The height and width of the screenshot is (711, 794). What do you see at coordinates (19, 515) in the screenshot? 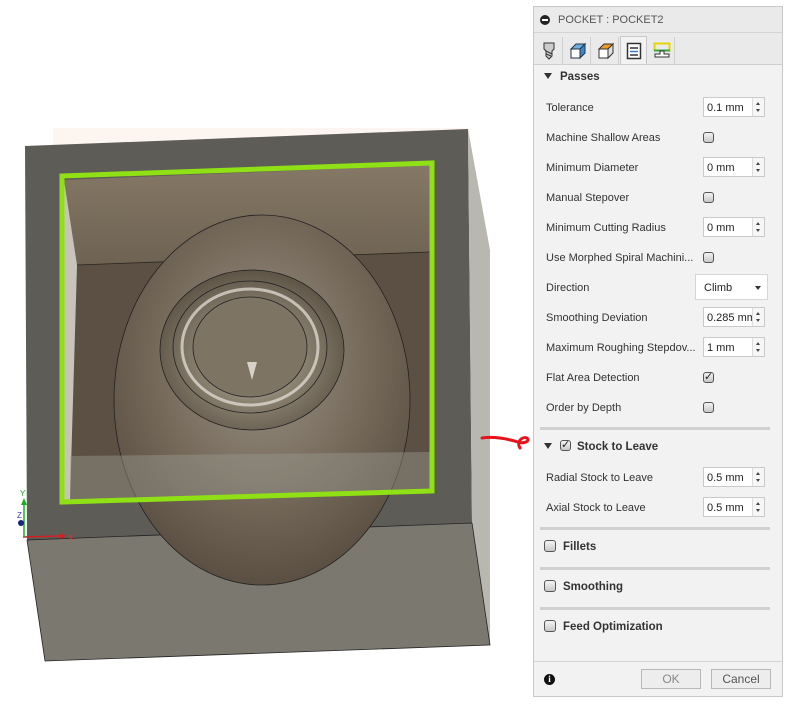
I see `z-axis-label: Z` at bounding box center [19, 515].